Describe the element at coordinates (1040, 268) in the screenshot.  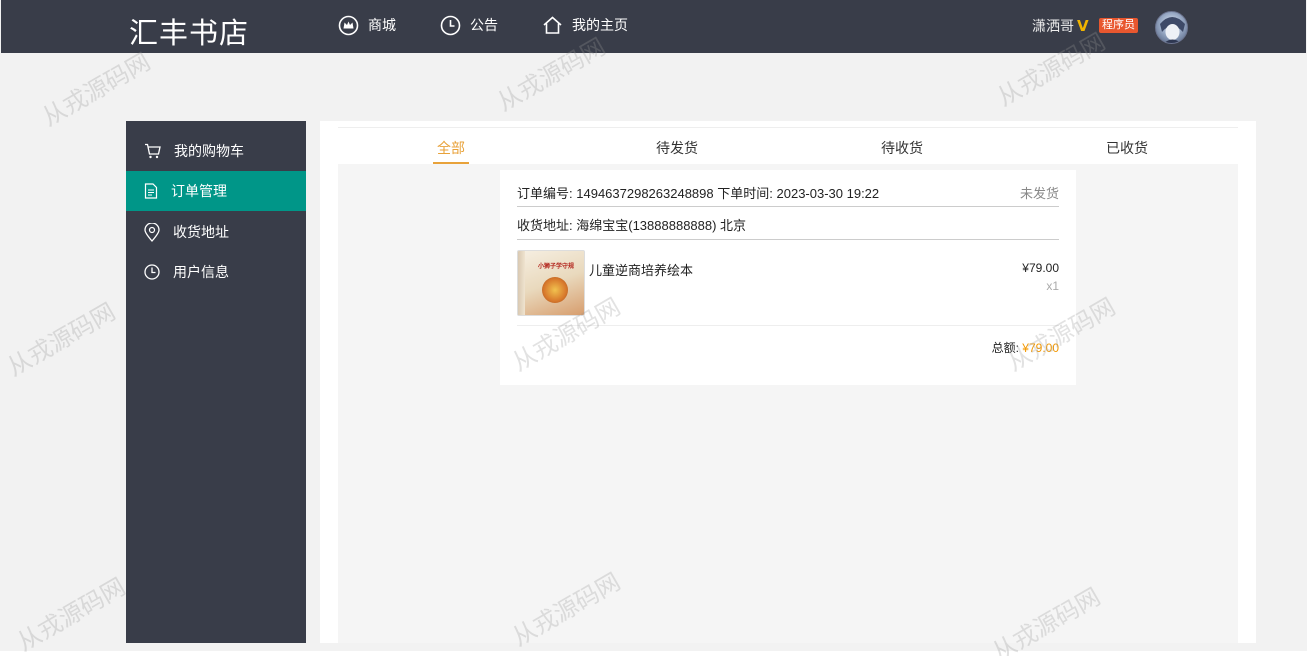
I see `product-price: ¥79.00` at that location.